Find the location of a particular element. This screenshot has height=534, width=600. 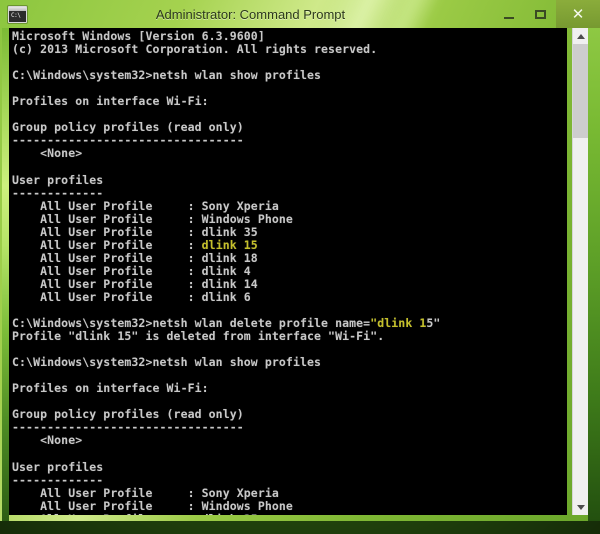

icon-prompt-glyph: C:\ is located at coordinates (16, 15).